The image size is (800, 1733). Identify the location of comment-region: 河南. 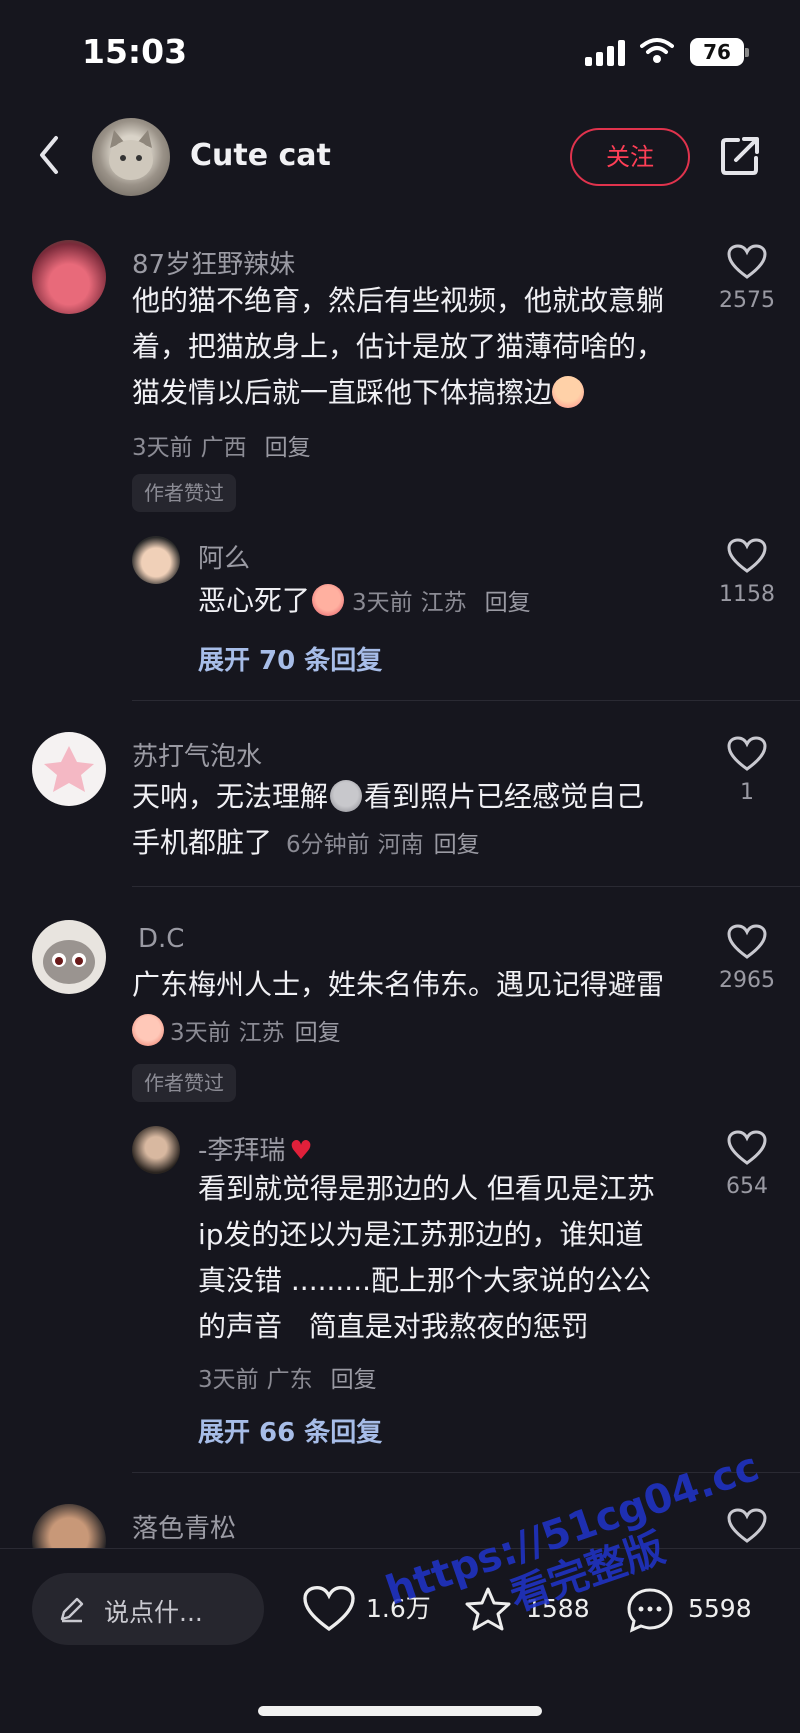
(400, 845).